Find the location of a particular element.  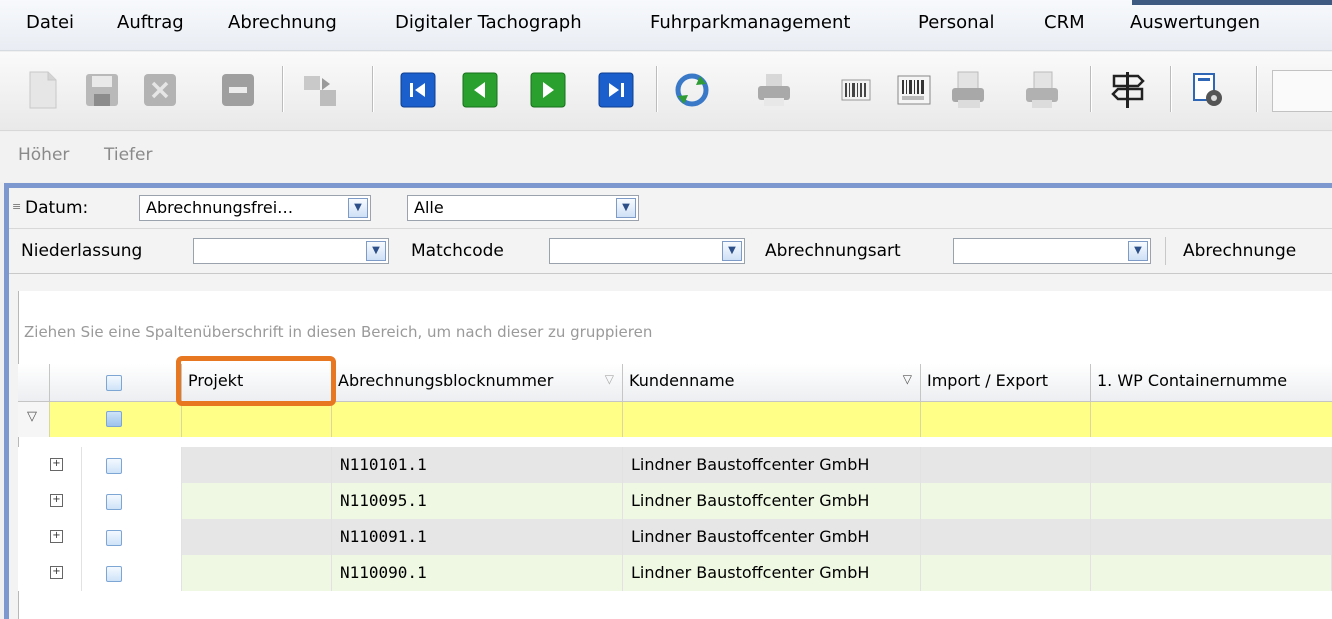

cell-blocknummer: N110095.1 is located at coordinates (477, 501).